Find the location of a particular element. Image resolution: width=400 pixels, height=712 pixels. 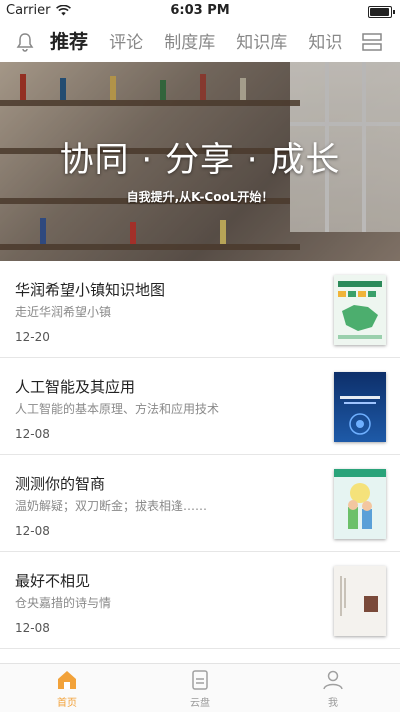

article-date: 12-20 is located at coordinates (32, 337).